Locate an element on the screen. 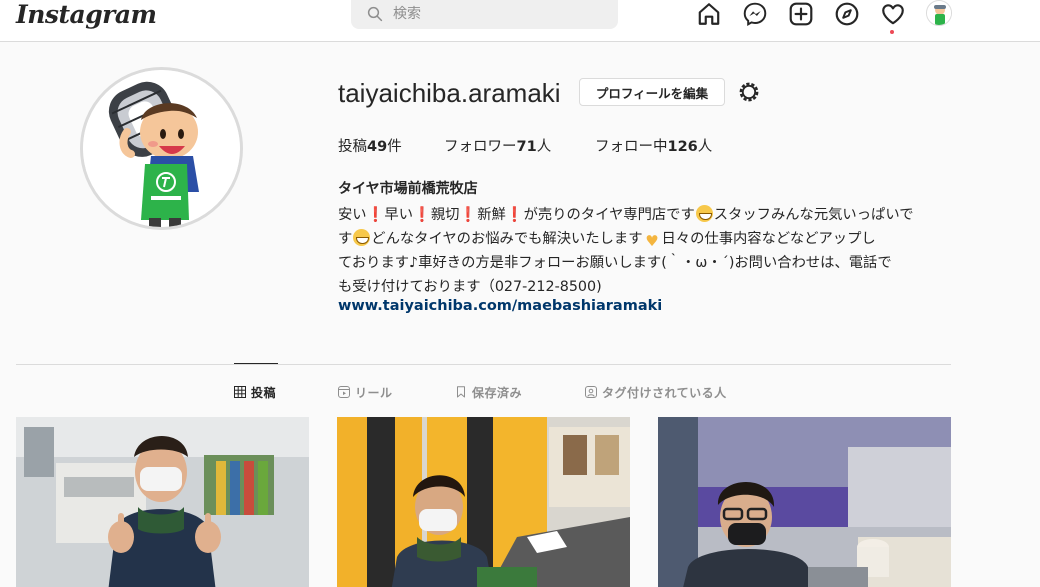 The width and height of the screenshot is (1040, 587). bio-text: が売りのタイヤ専門店です is located at coordinates (609, 215).